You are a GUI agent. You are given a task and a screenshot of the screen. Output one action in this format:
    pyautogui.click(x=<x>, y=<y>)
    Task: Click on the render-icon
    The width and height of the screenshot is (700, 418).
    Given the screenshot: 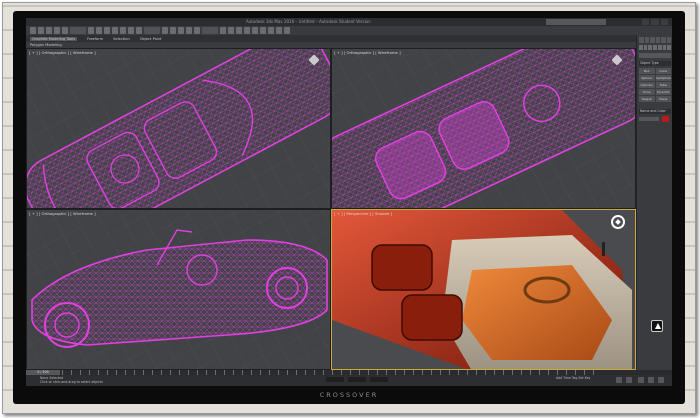 What is the action you would take?
    pyautogui.click(x=287, y=30)
    